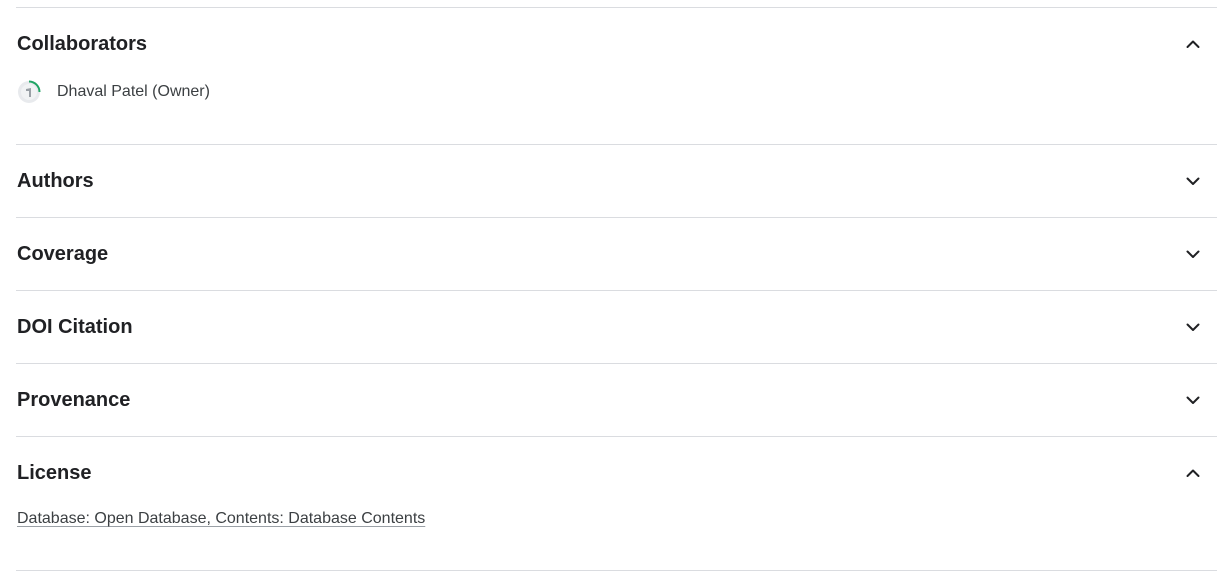  I want to click on authors-header: Authors, so click(620, 181).